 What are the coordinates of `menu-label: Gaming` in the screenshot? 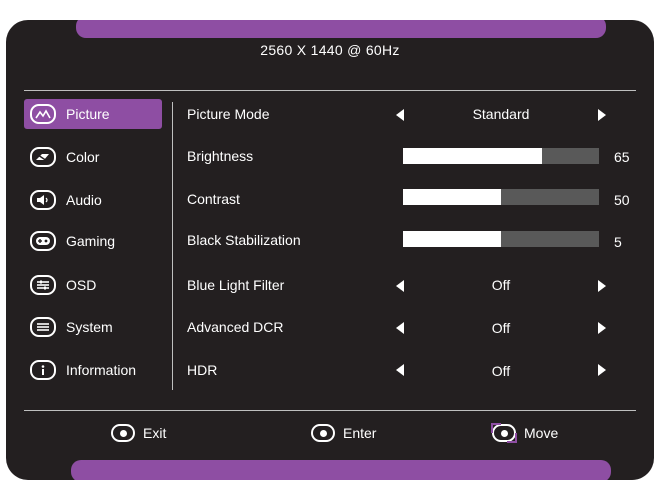 It's located at (91, 241).